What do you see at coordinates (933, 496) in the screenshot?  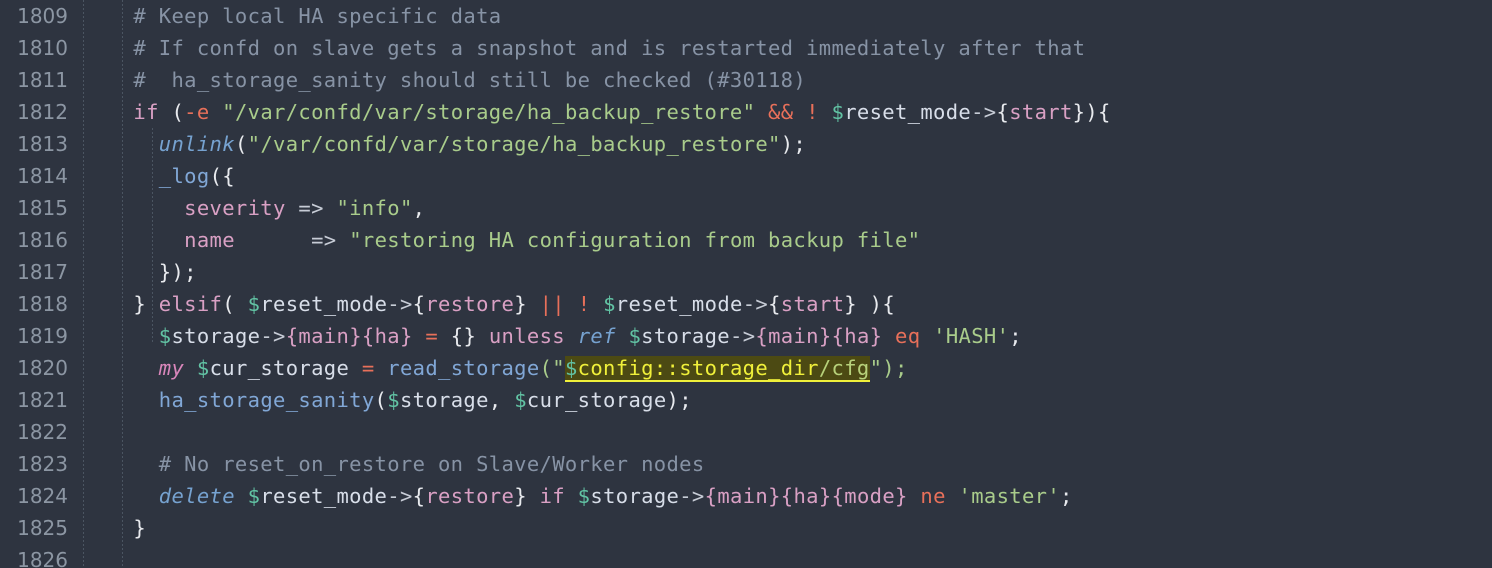 I see `operator-token: ne` at bounding box center [933, 496].